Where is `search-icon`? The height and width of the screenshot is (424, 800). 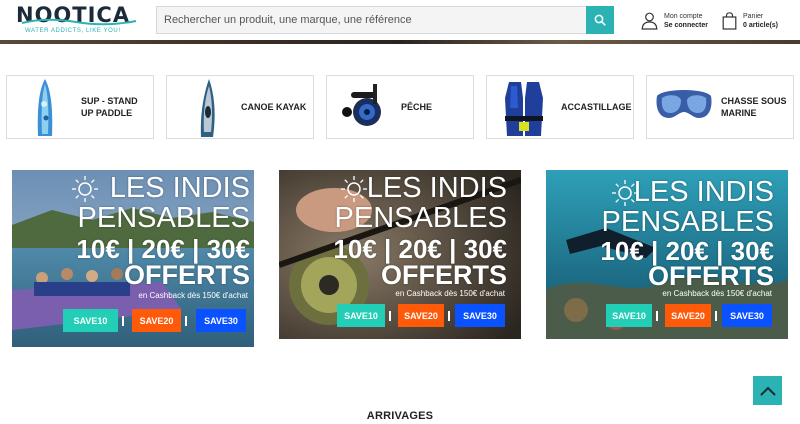 search-icon is located at coordinates (600, 20).